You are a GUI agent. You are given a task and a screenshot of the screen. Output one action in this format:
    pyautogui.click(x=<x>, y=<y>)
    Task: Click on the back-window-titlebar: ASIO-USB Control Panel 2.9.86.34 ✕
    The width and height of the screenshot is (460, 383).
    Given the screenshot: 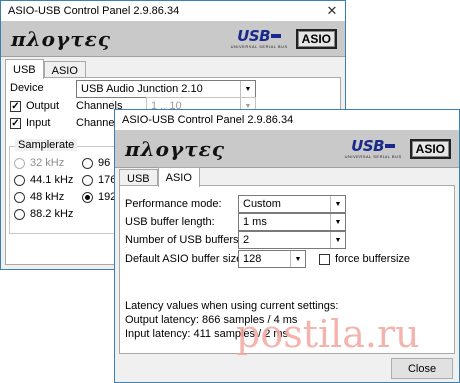 What is the action you would take?
    pyautogui.click(x=173, y=11)
    